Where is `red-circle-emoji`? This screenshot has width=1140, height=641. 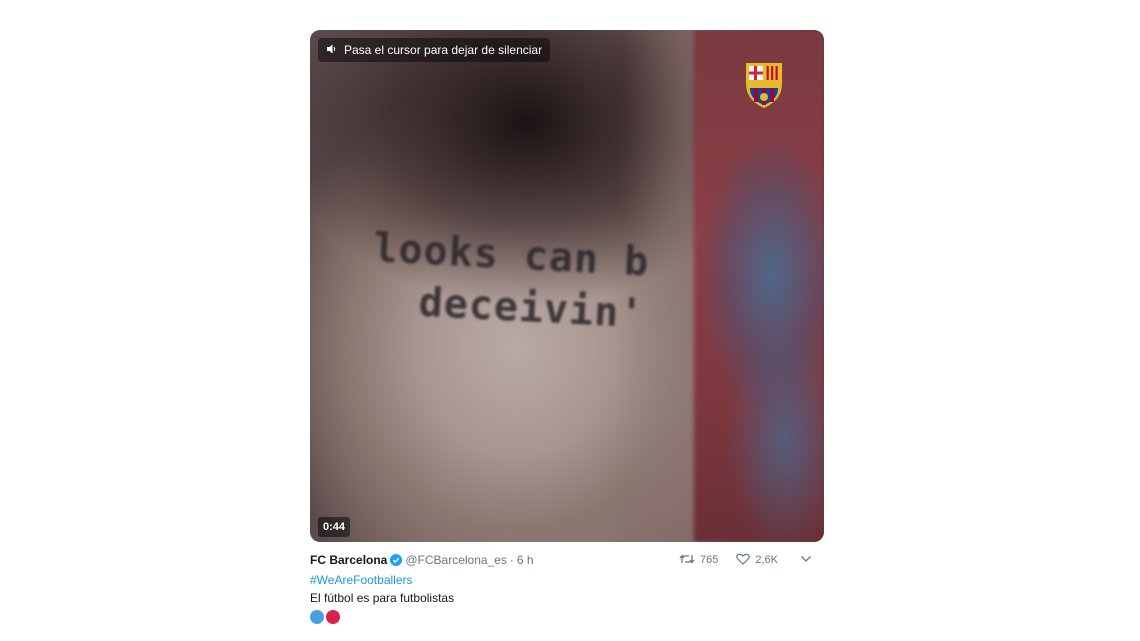
red-circle-emoji is located at coordinates (333, 617).